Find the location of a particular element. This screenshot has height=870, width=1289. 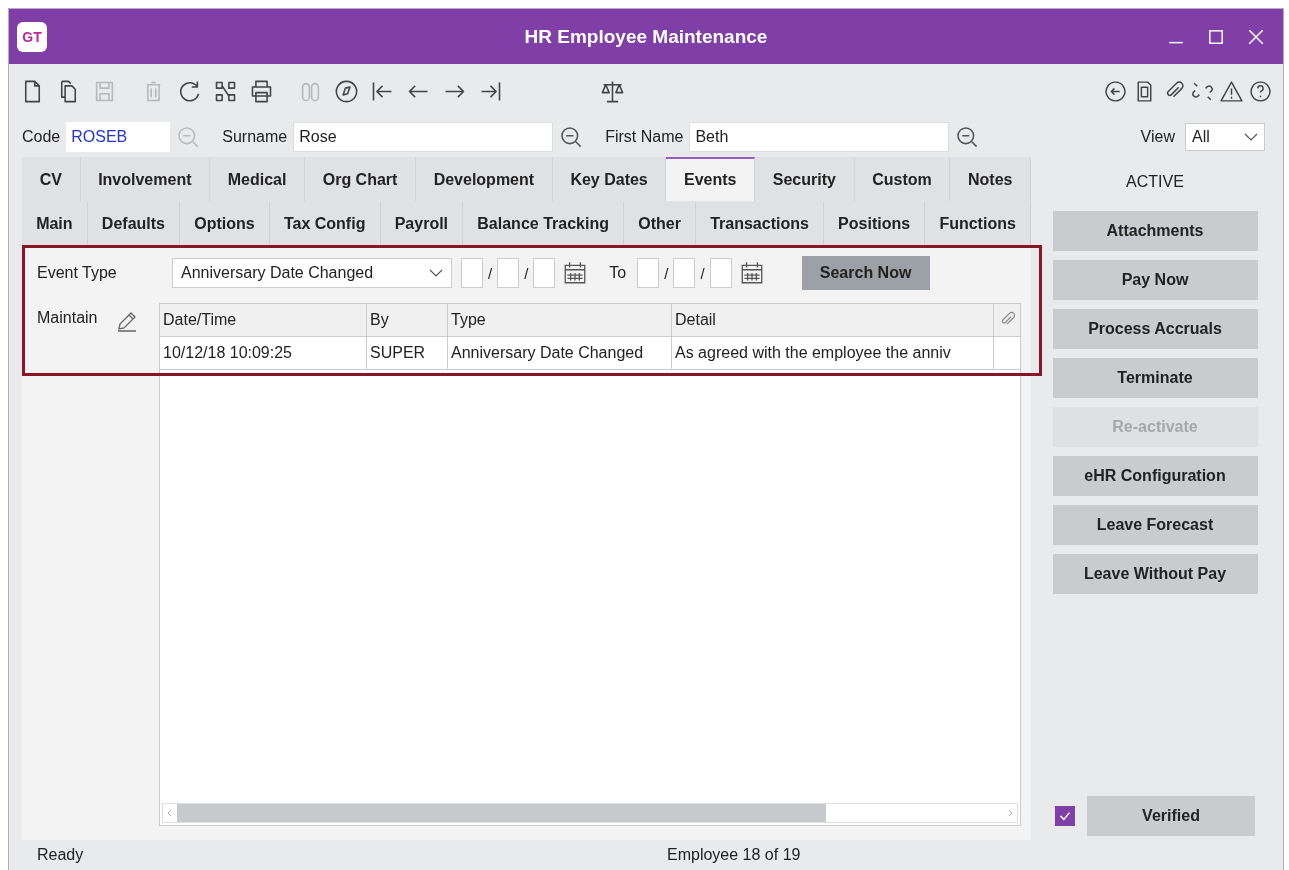

action-button: Terminate is located at coordinates (1155, 378).